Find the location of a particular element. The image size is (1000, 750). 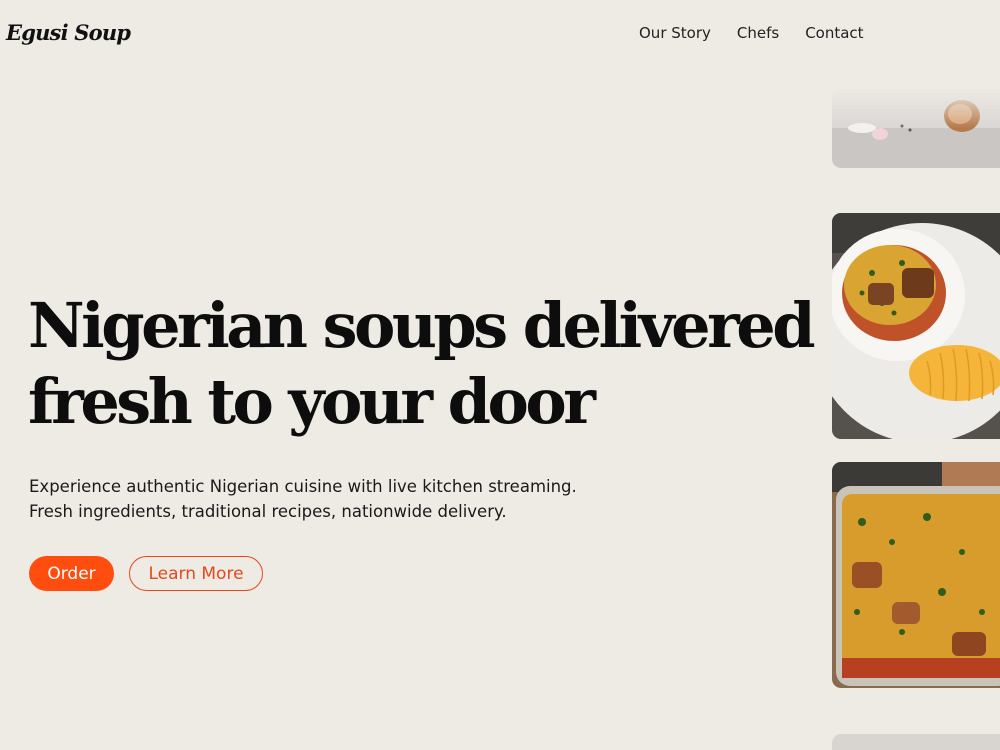

main-nav: Our Story Chefs Contact is located at coordinates (751, 33).